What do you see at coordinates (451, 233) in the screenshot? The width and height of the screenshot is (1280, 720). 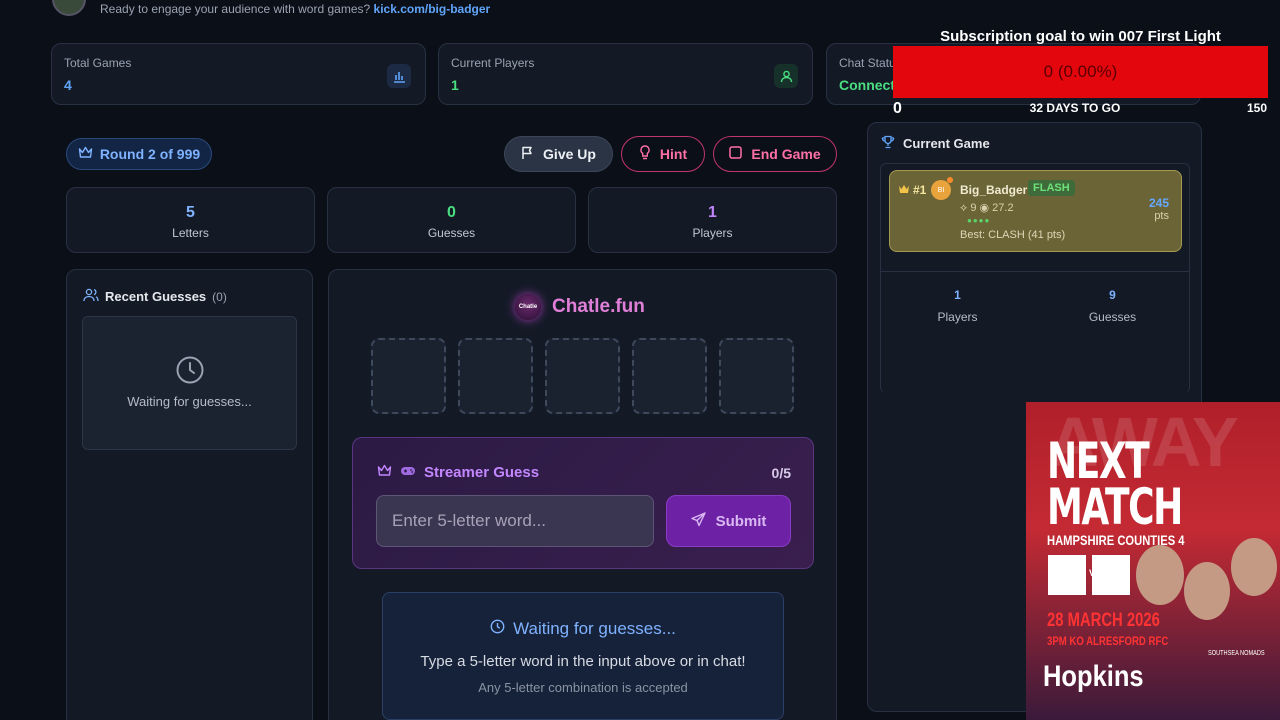 I see `guesses-label: Guesses` at bounding box center [451, 233].